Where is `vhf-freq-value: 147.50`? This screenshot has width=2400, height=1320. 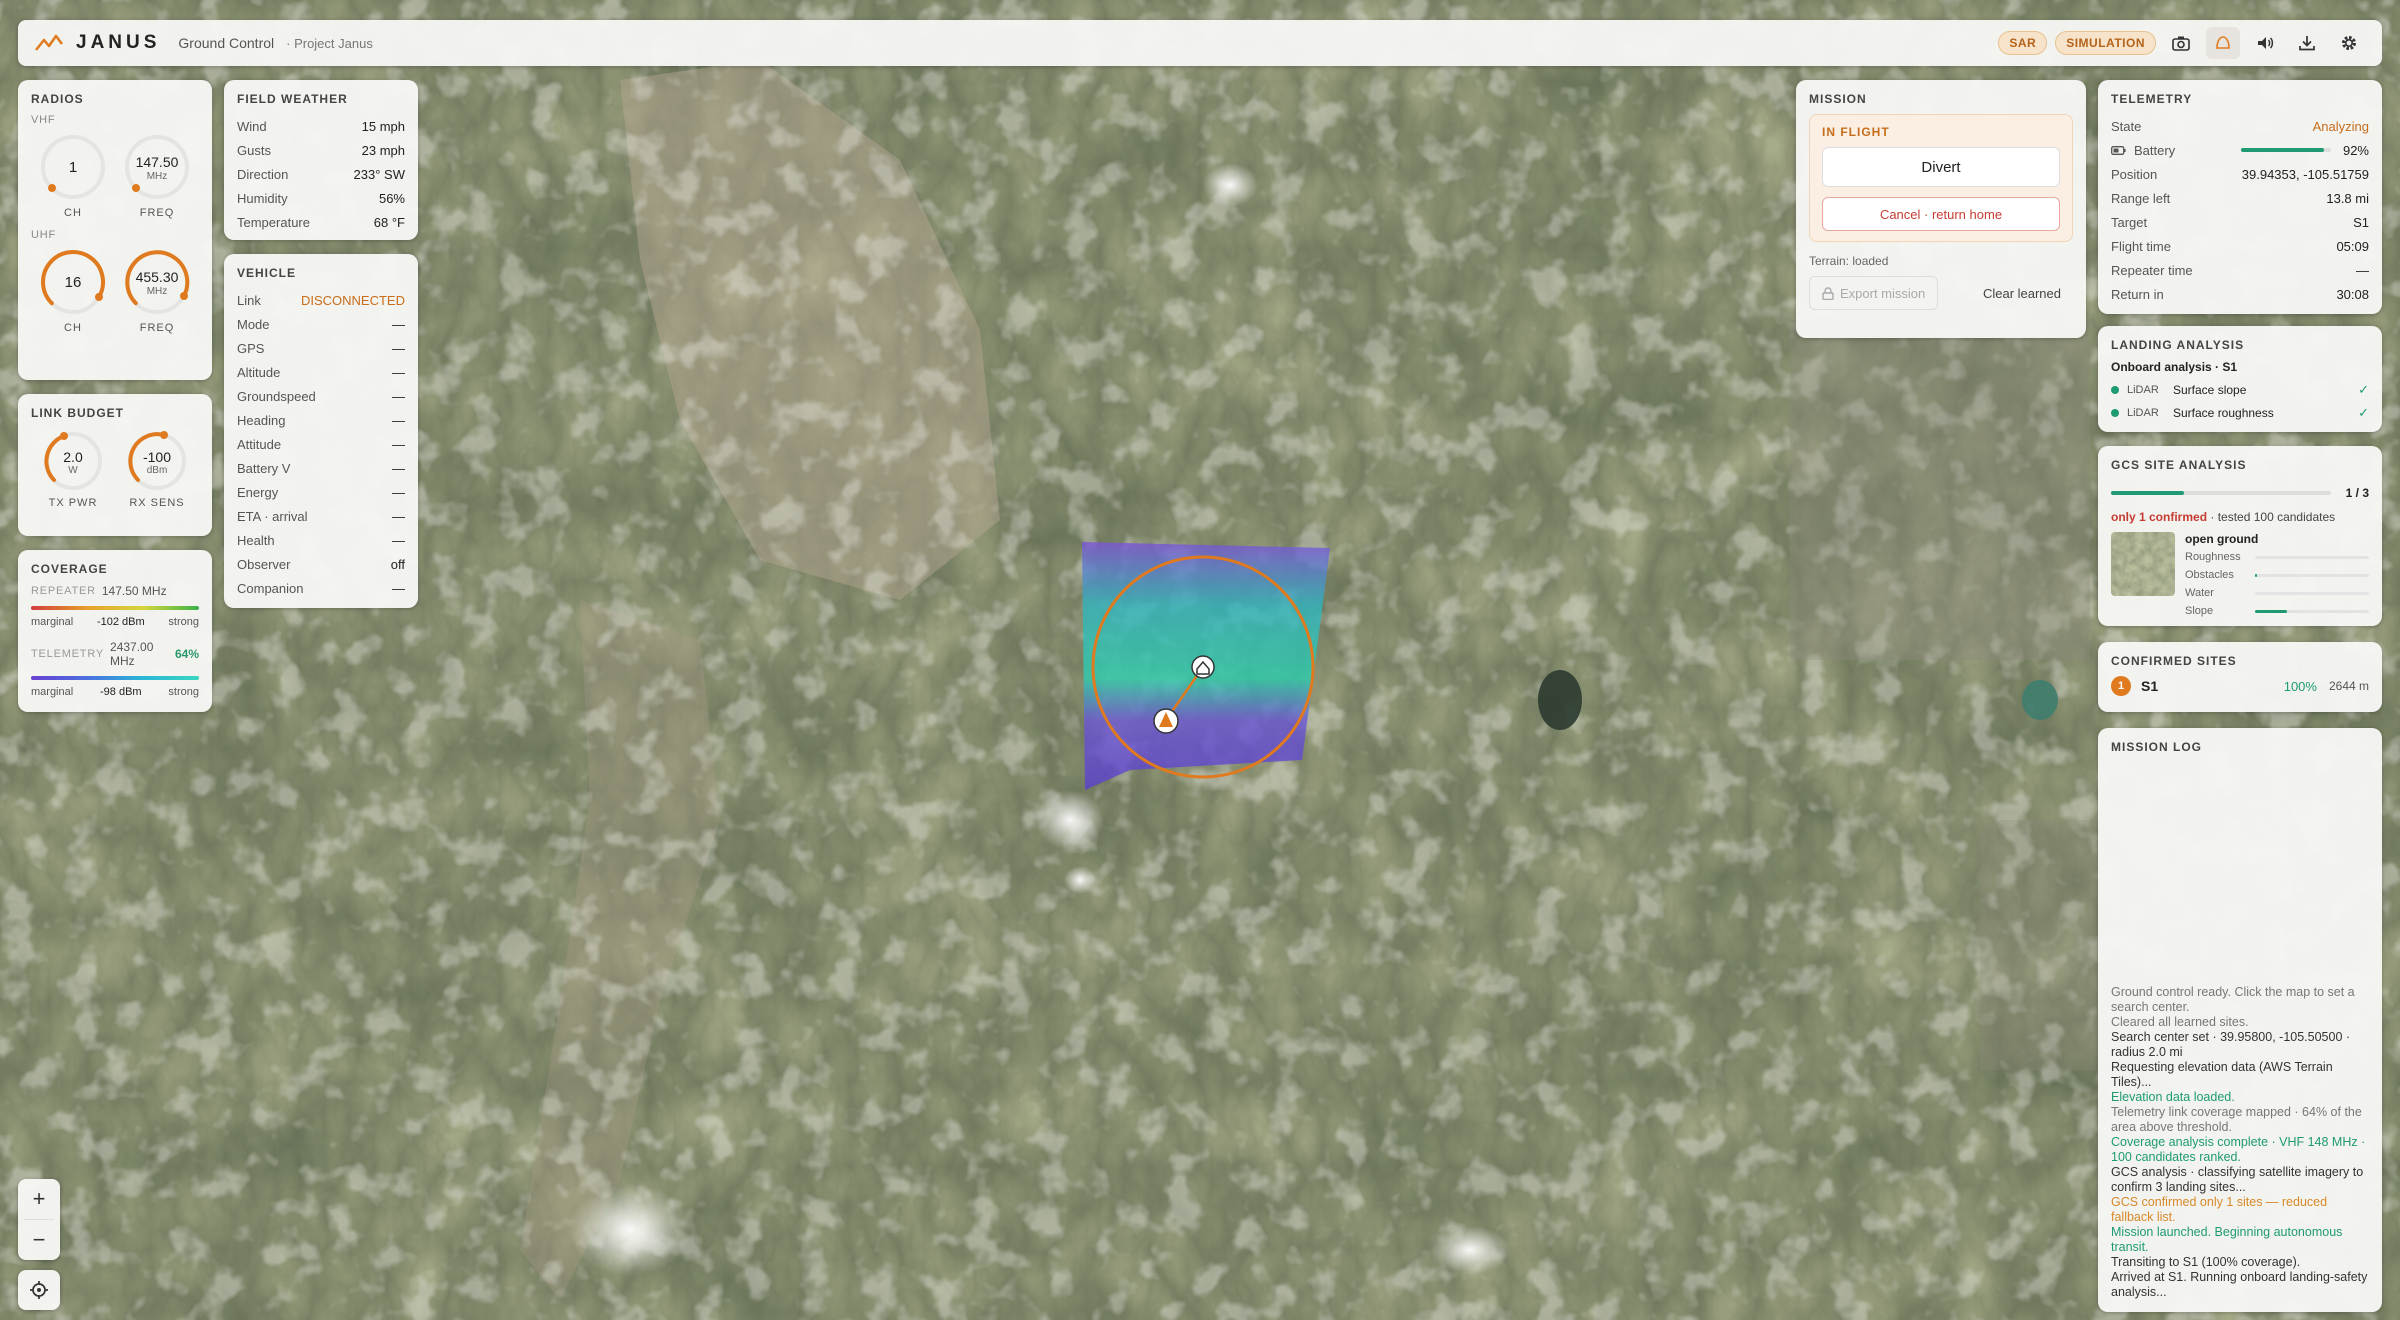 vhf-freq-value: 147.50 is located at coordinates (157, 162).